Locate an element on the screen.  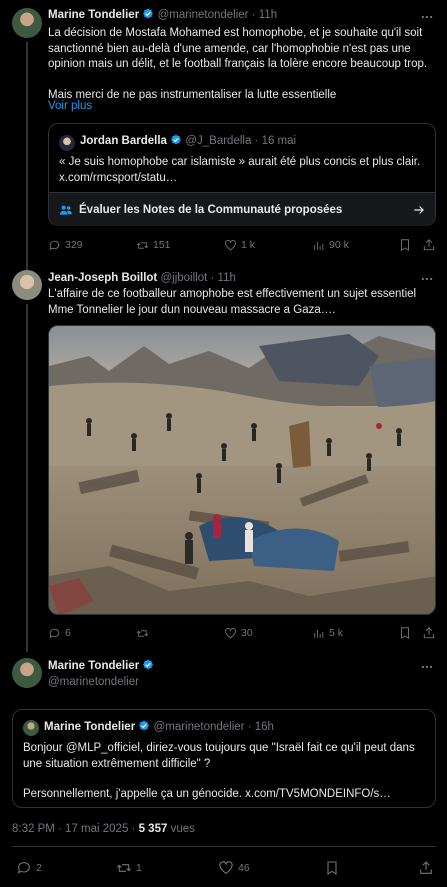
divider is located at coordinates (224, 846).